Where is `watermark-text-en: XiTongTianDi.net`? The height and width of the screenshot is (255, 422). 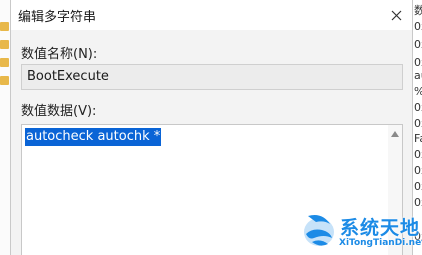 watermark-text-en: XiTongTianDi.net is located at coordinates (380, 243).